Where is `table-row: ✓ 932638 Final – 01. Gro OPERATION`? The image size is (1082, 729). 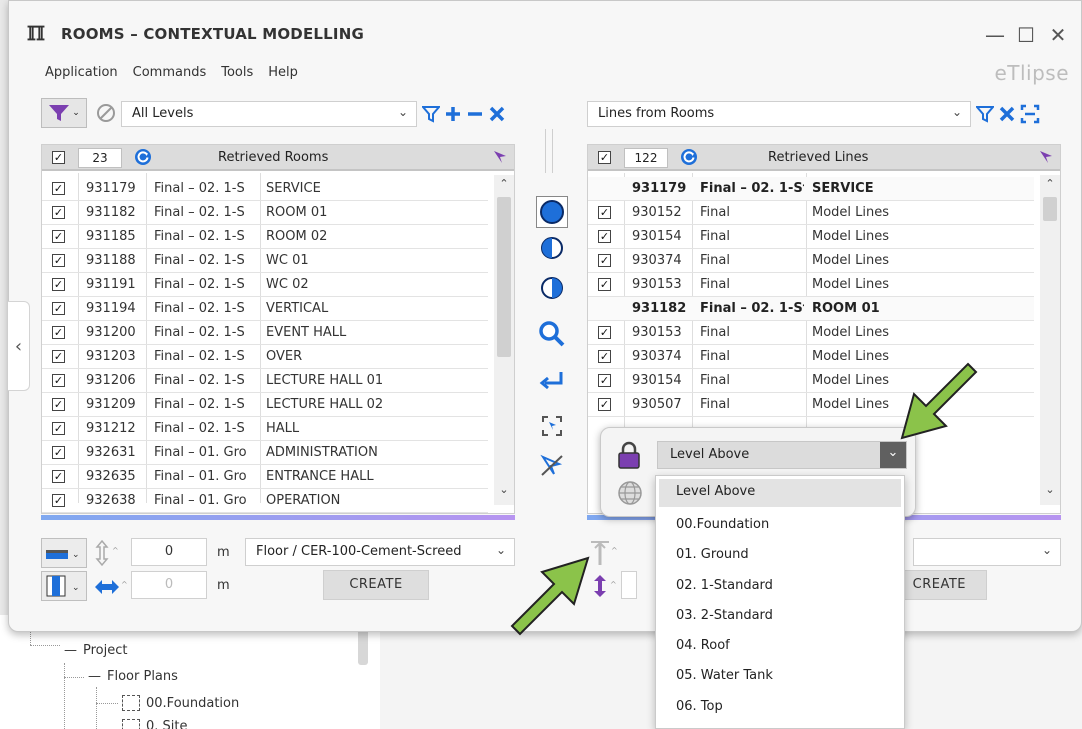
table-row: ✓ 932638 Final – 01. Gro OPERATION is located at coordinates (265, 501).